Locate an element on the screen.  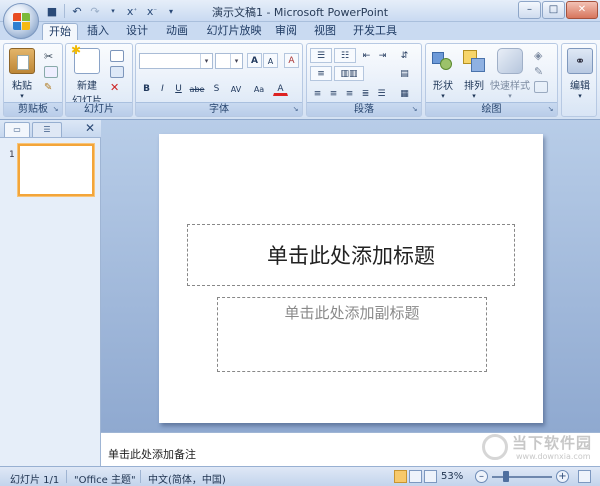
italic-button: I is located at coordinates (162, 88).